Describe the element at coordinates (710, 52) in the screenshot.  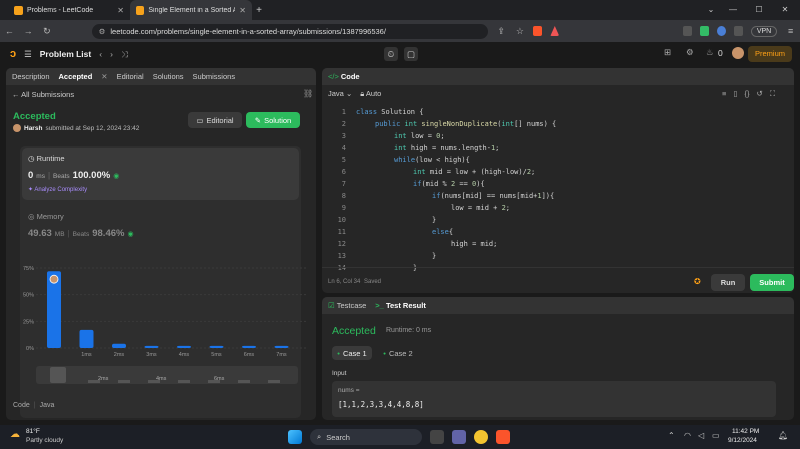
I see `fire-streak-icon: ♨` at that location.